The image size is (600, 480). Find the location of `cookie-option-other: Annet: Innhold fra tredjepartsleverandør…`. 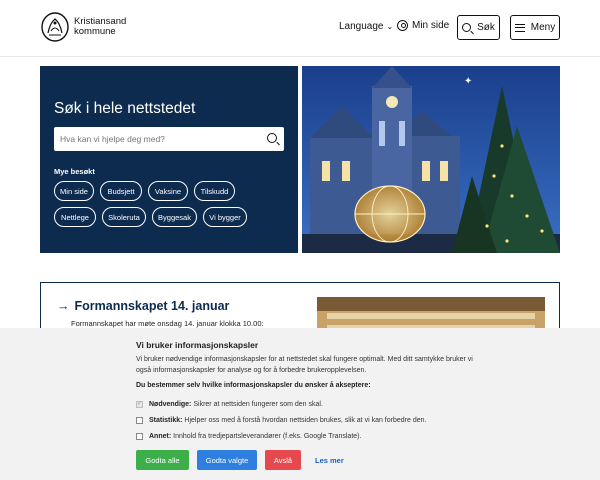

cookie-option-other: Annet: Innhold fra tredjepartsleverandør… is located at coordinates (306, 436).